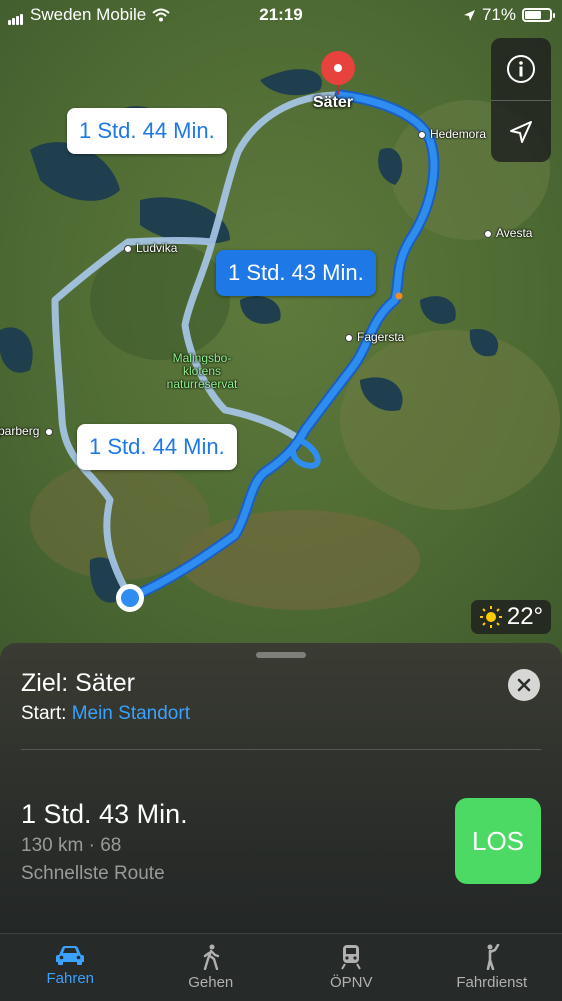  I want to click on sheet-grabber, so click(281, 655).